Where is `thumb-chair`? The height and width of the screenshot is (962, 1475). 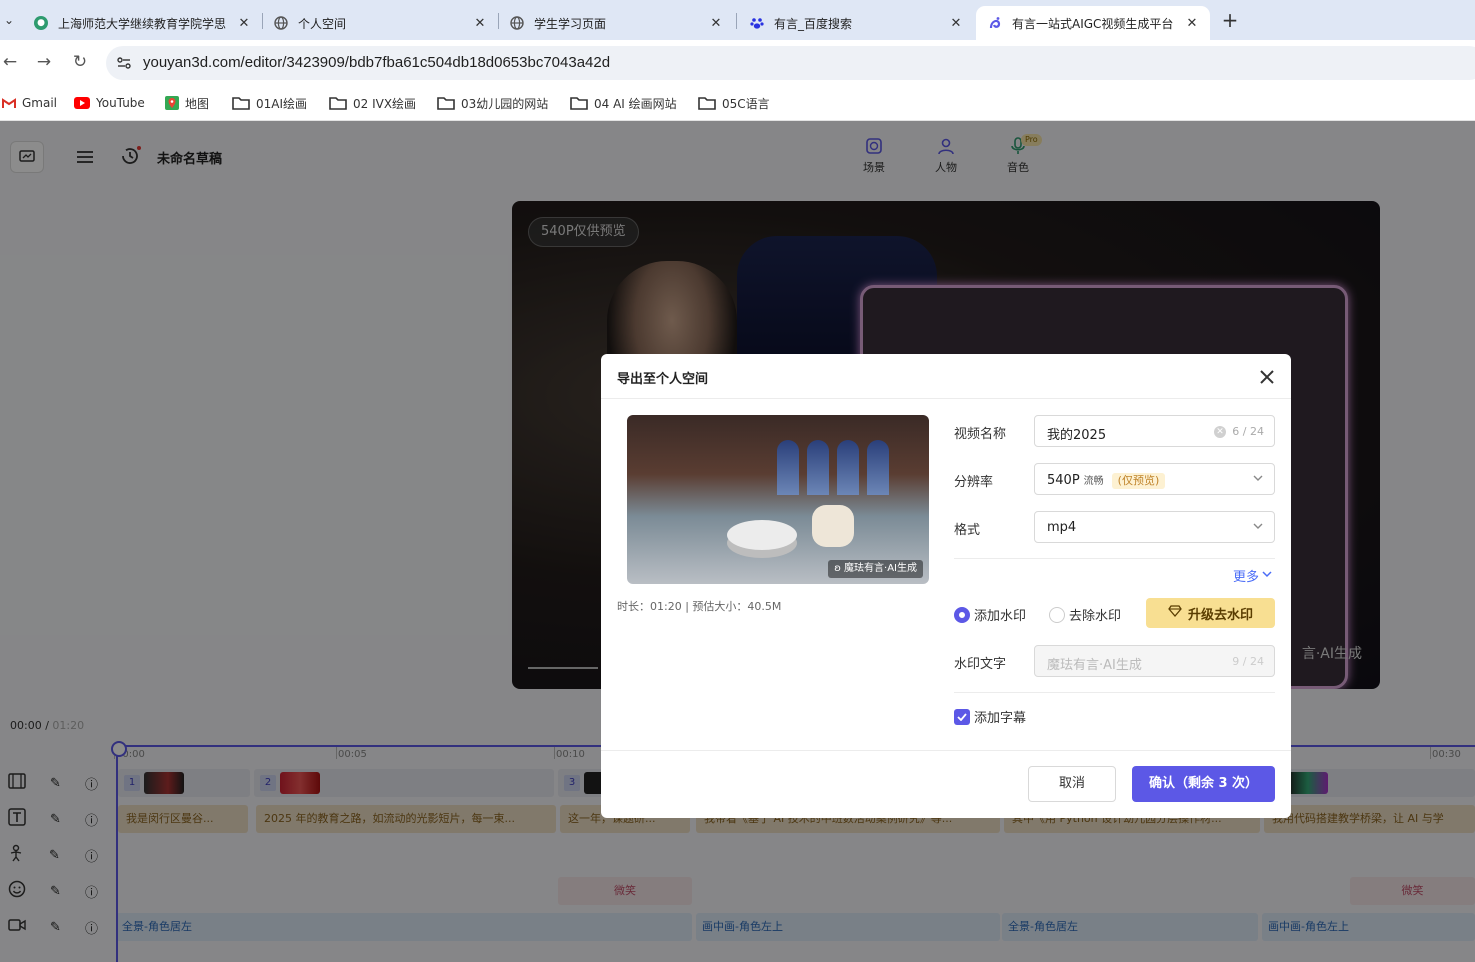 thumb-chair is located at coordinates (833, 526).